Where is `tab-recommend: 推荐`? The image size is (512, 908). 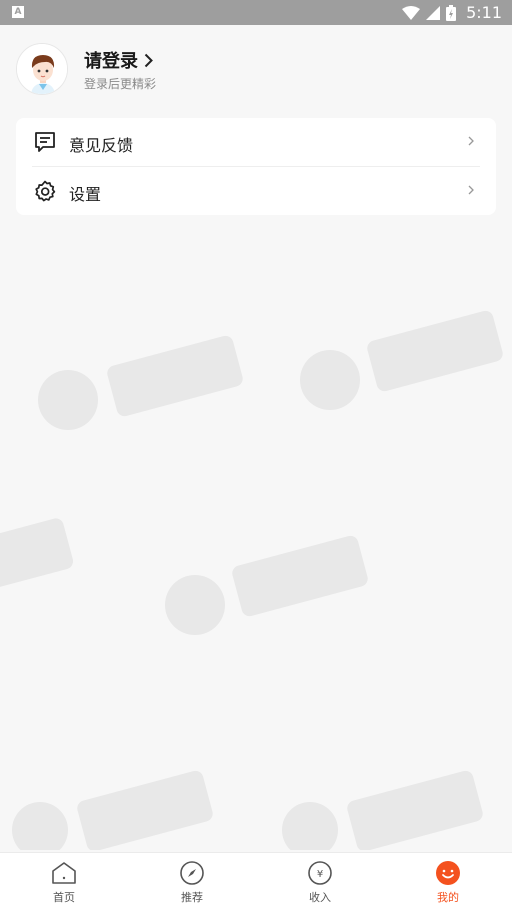
tab-recommend: 推荐 is located at coordinates (192, 880).